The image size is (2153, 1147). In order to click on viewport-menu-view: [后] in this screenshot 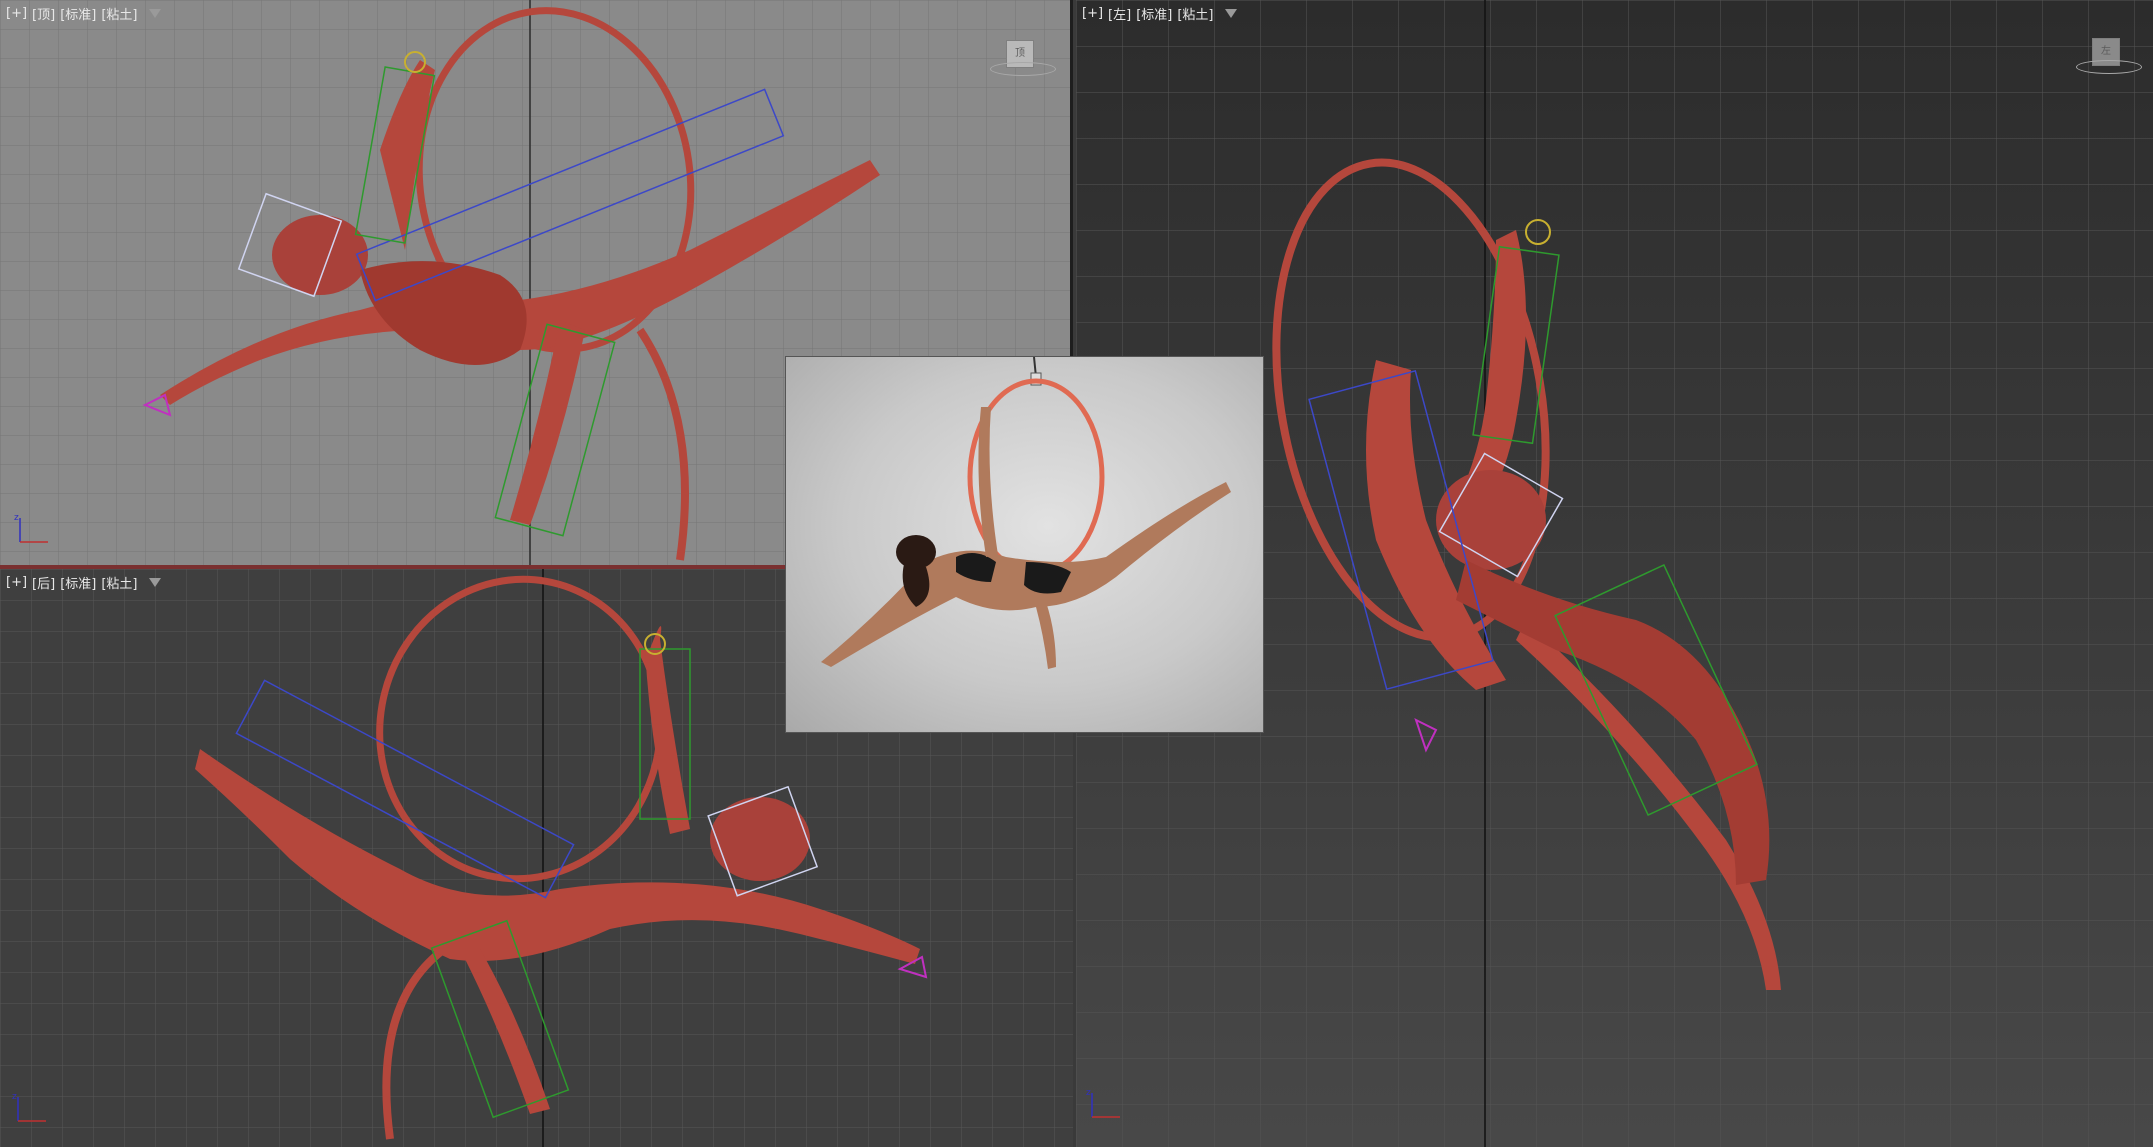, I will do `click(43, 582)`.